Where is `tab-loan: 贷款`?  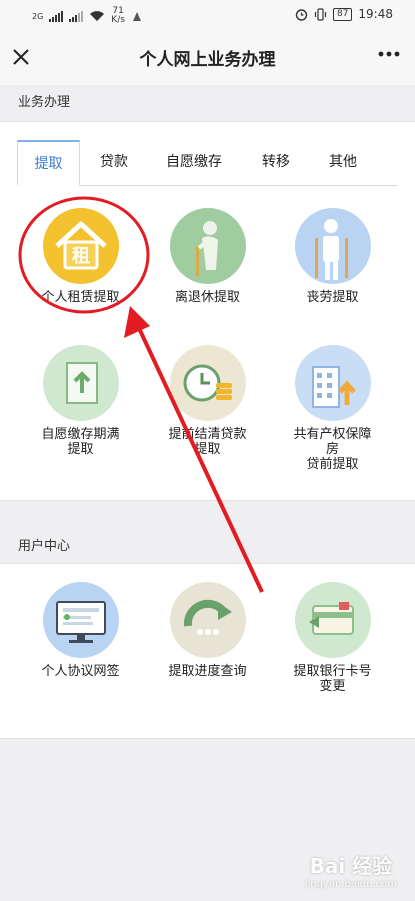
tab-loan: 贷款 is located at coordinates (114, 163).